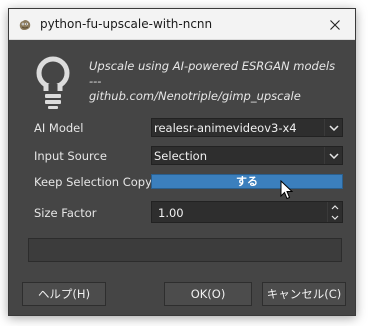 This screenshot has width=370, height=326. What do you see at coordinates (212, 66) in the screenshot?
I see `description-line-1: Upscale using AI-powered ESRGAN models` at bounding box center [212, 66].